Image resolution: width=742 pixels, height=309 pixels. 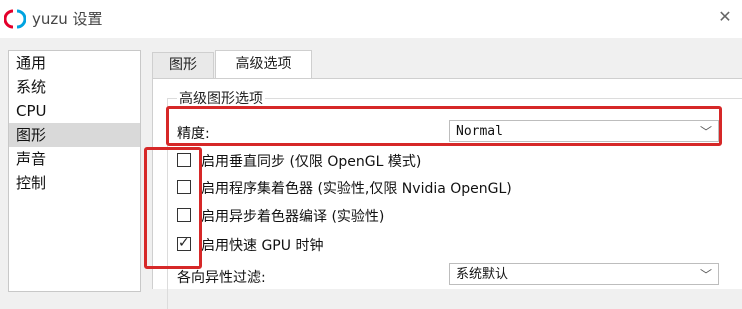 I want to click on anisotropic-label: 各向异性过滤:, so click(x=221, y=278).